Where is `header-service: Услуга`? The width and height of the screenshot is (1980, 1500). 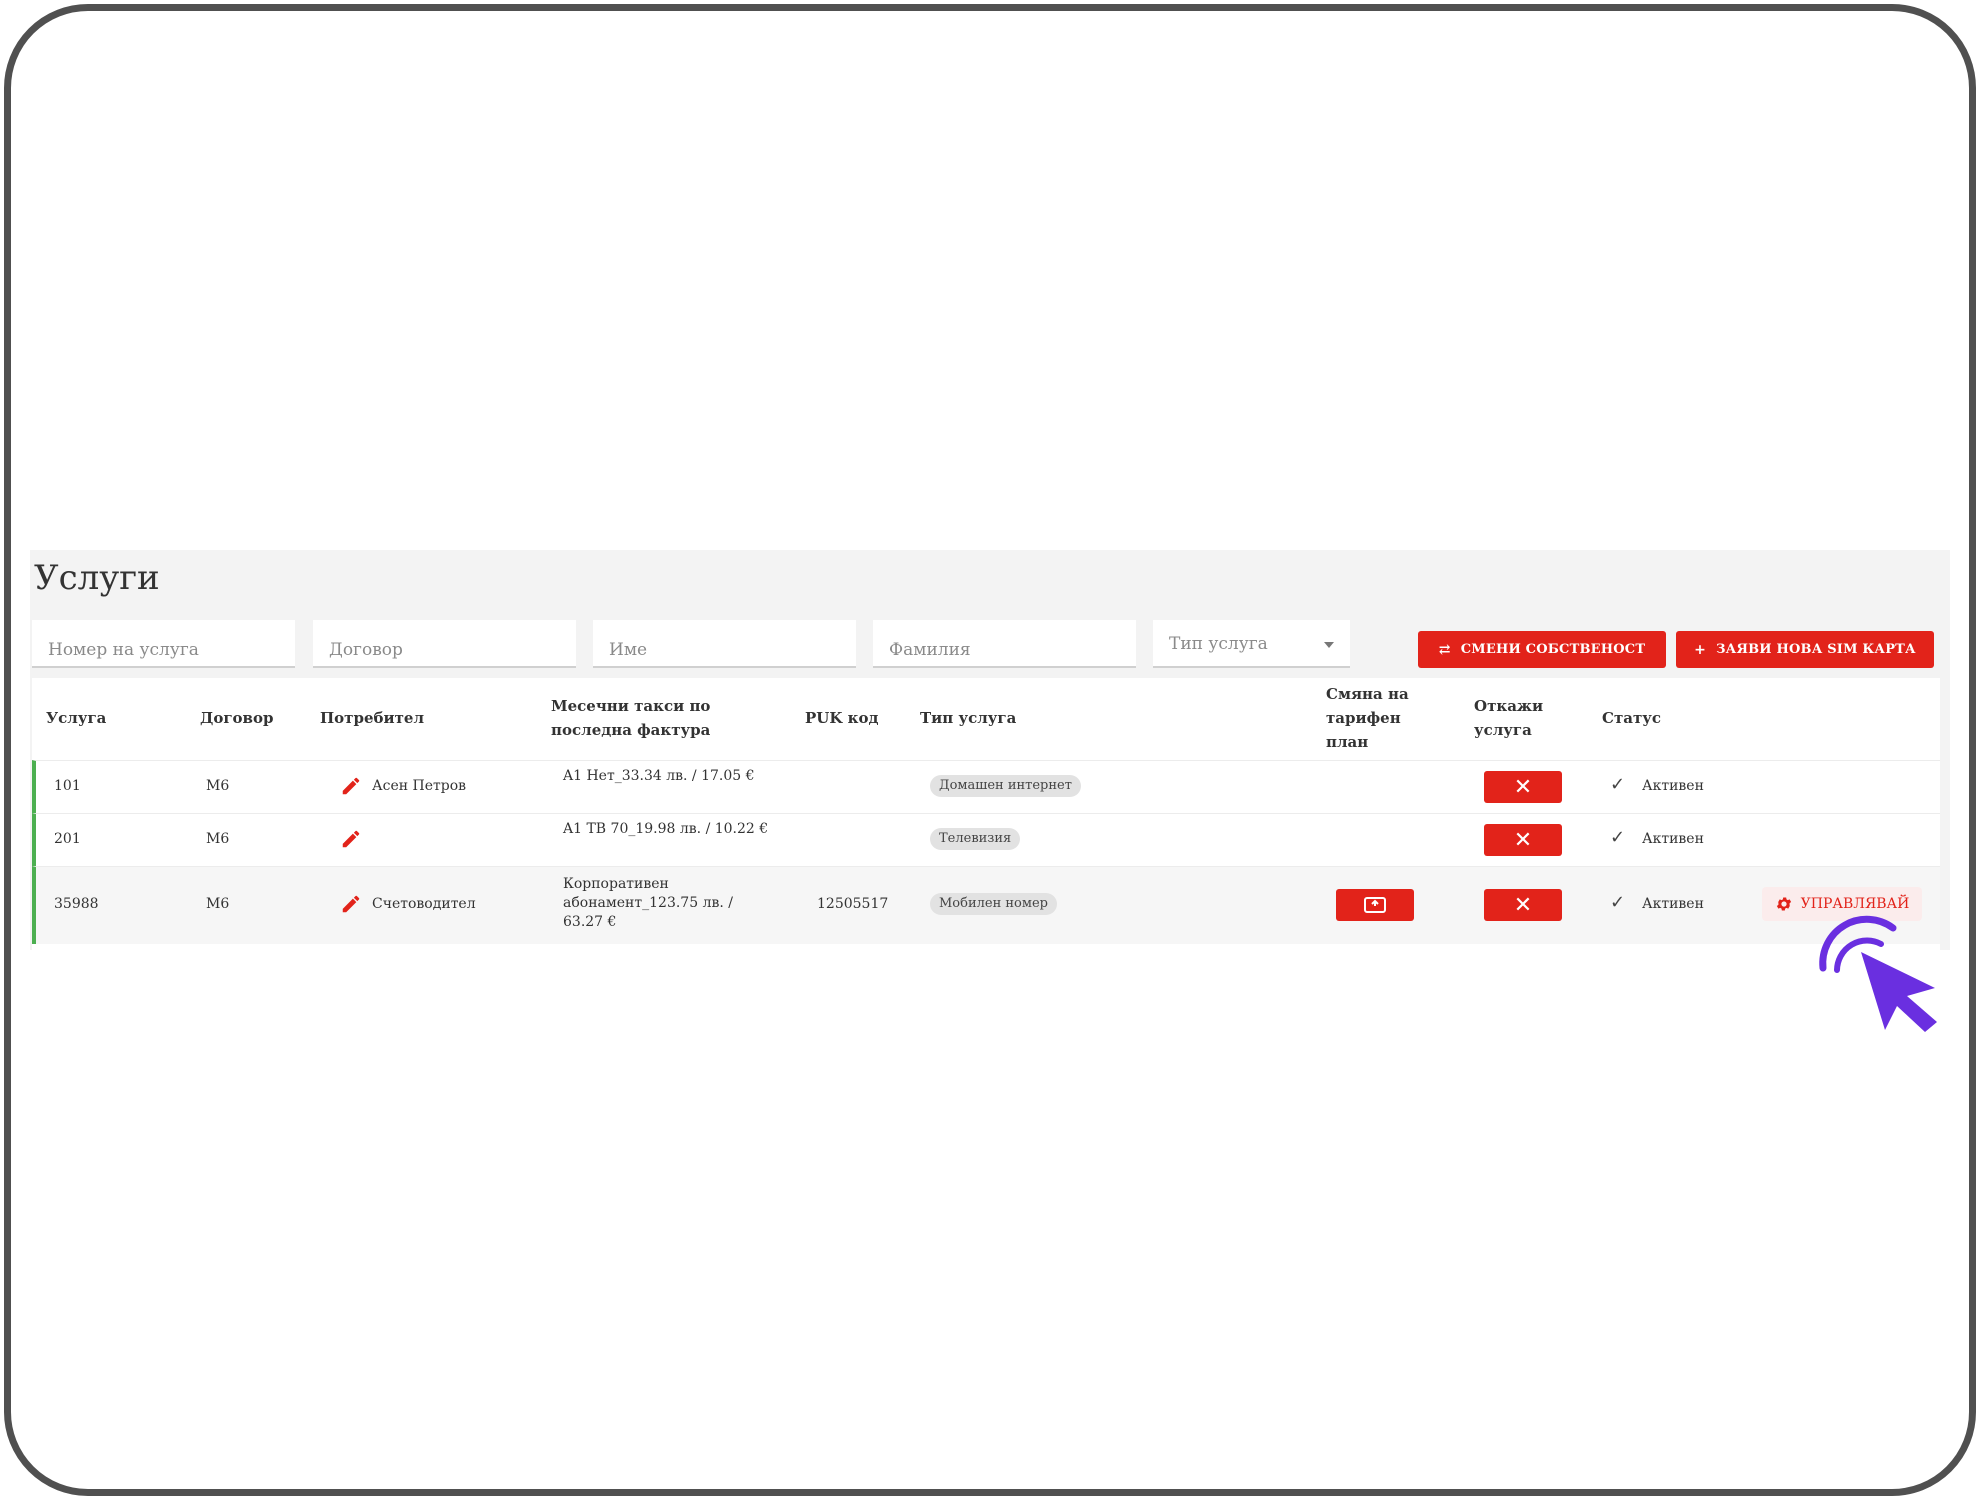 header-service: Услуга is located at coordinates (76, 718).